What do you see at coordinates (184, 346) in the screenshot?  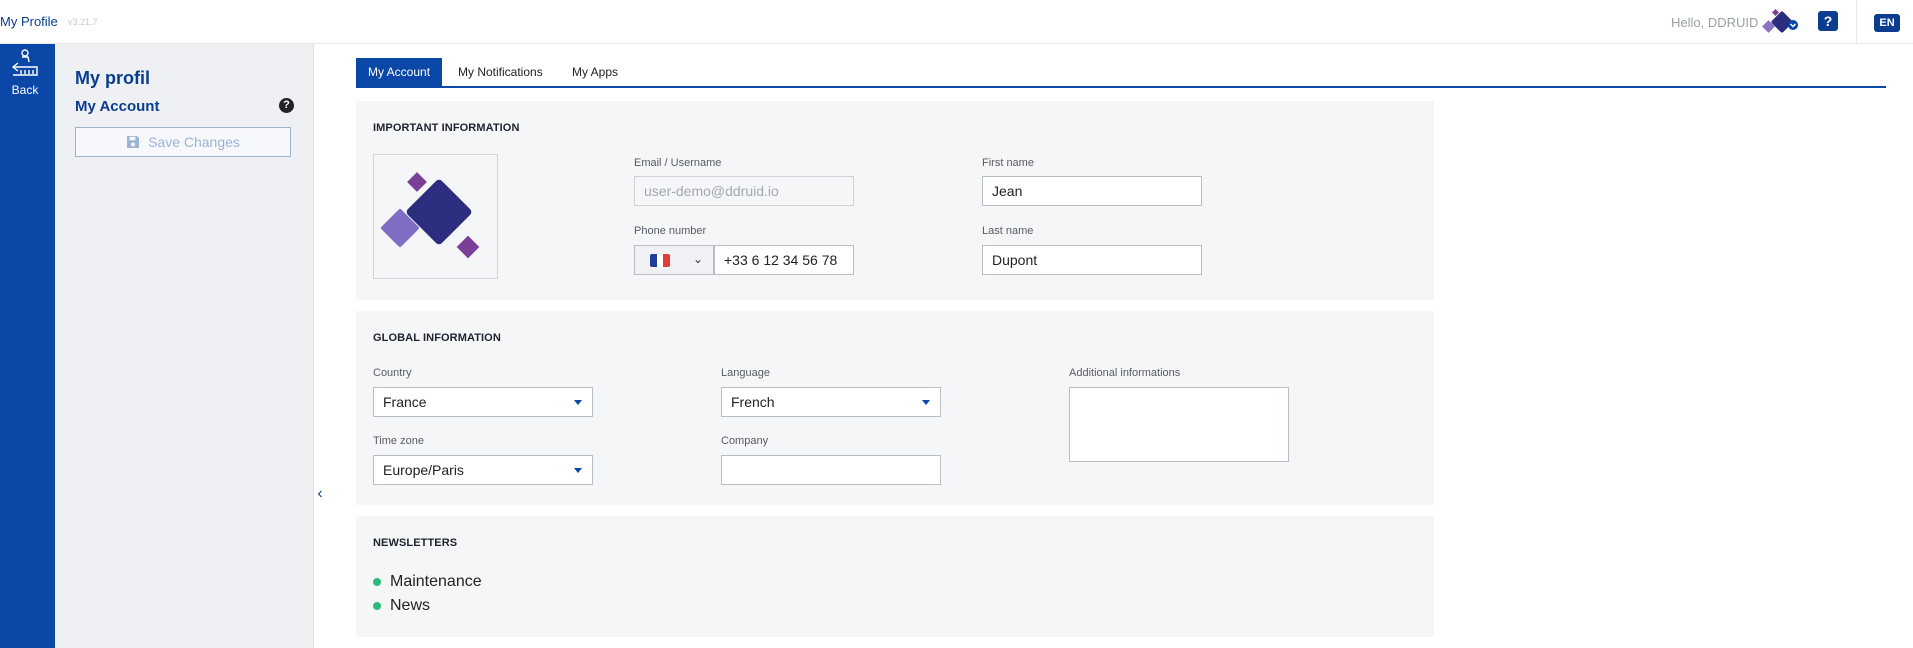 I see `side-panel: My profil My Account ? Save Changes` at bounding box center [184, 346].